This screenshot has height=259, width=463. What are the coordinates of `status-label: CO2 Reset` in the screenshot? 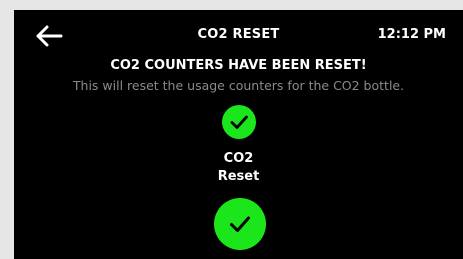 It's located at (238, 168).